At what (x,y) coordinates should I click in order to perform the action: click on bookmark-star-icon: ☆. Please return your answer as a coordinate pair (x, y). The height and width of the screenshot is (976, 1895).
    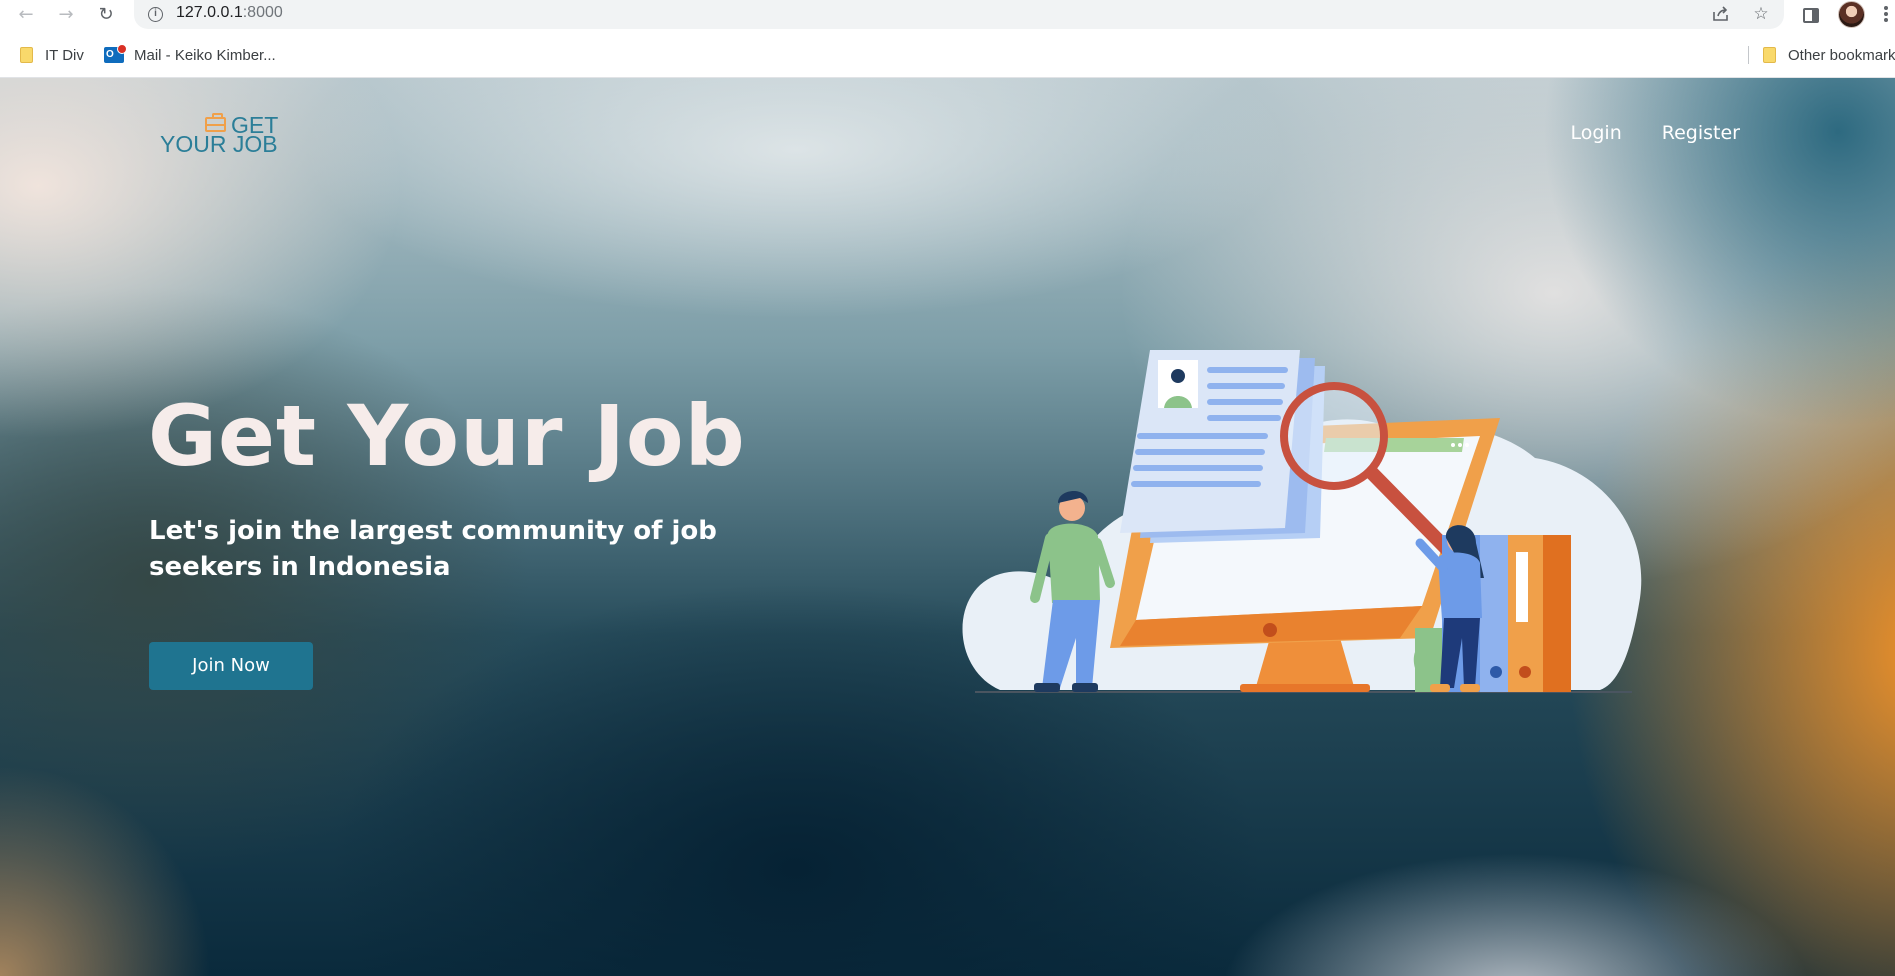
    Looking at the image, I should click on (1761, 14).